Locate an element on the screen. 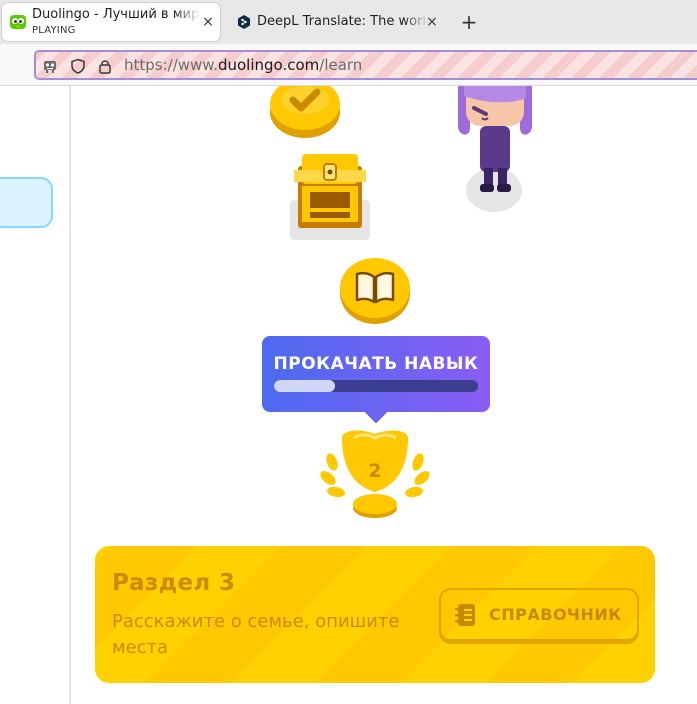  practice-skill-popover: ПРОКАЧАТЬ НАВЫК is located at coordinates (376, 374).